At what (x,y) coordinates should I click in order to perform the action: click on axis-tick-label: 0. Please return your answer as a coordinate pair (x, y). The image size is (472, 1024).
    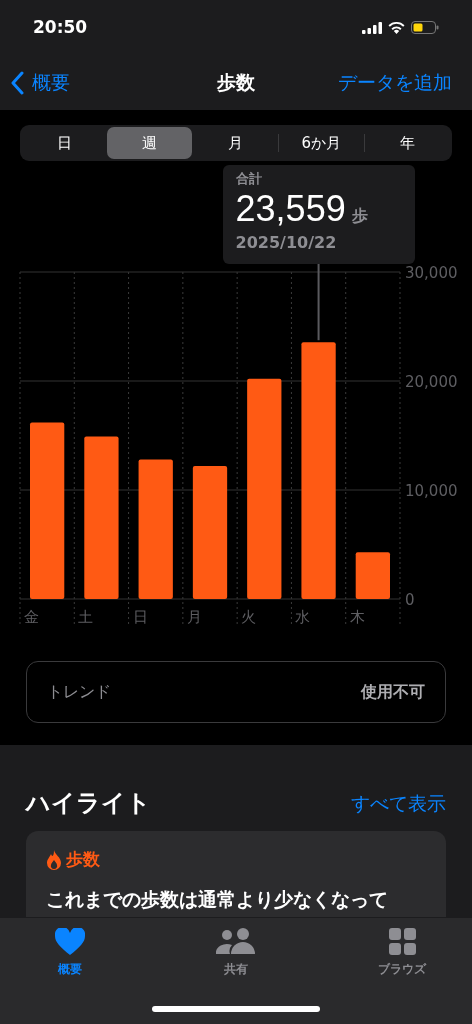
    Looking at the image, I should click on (410, 600).